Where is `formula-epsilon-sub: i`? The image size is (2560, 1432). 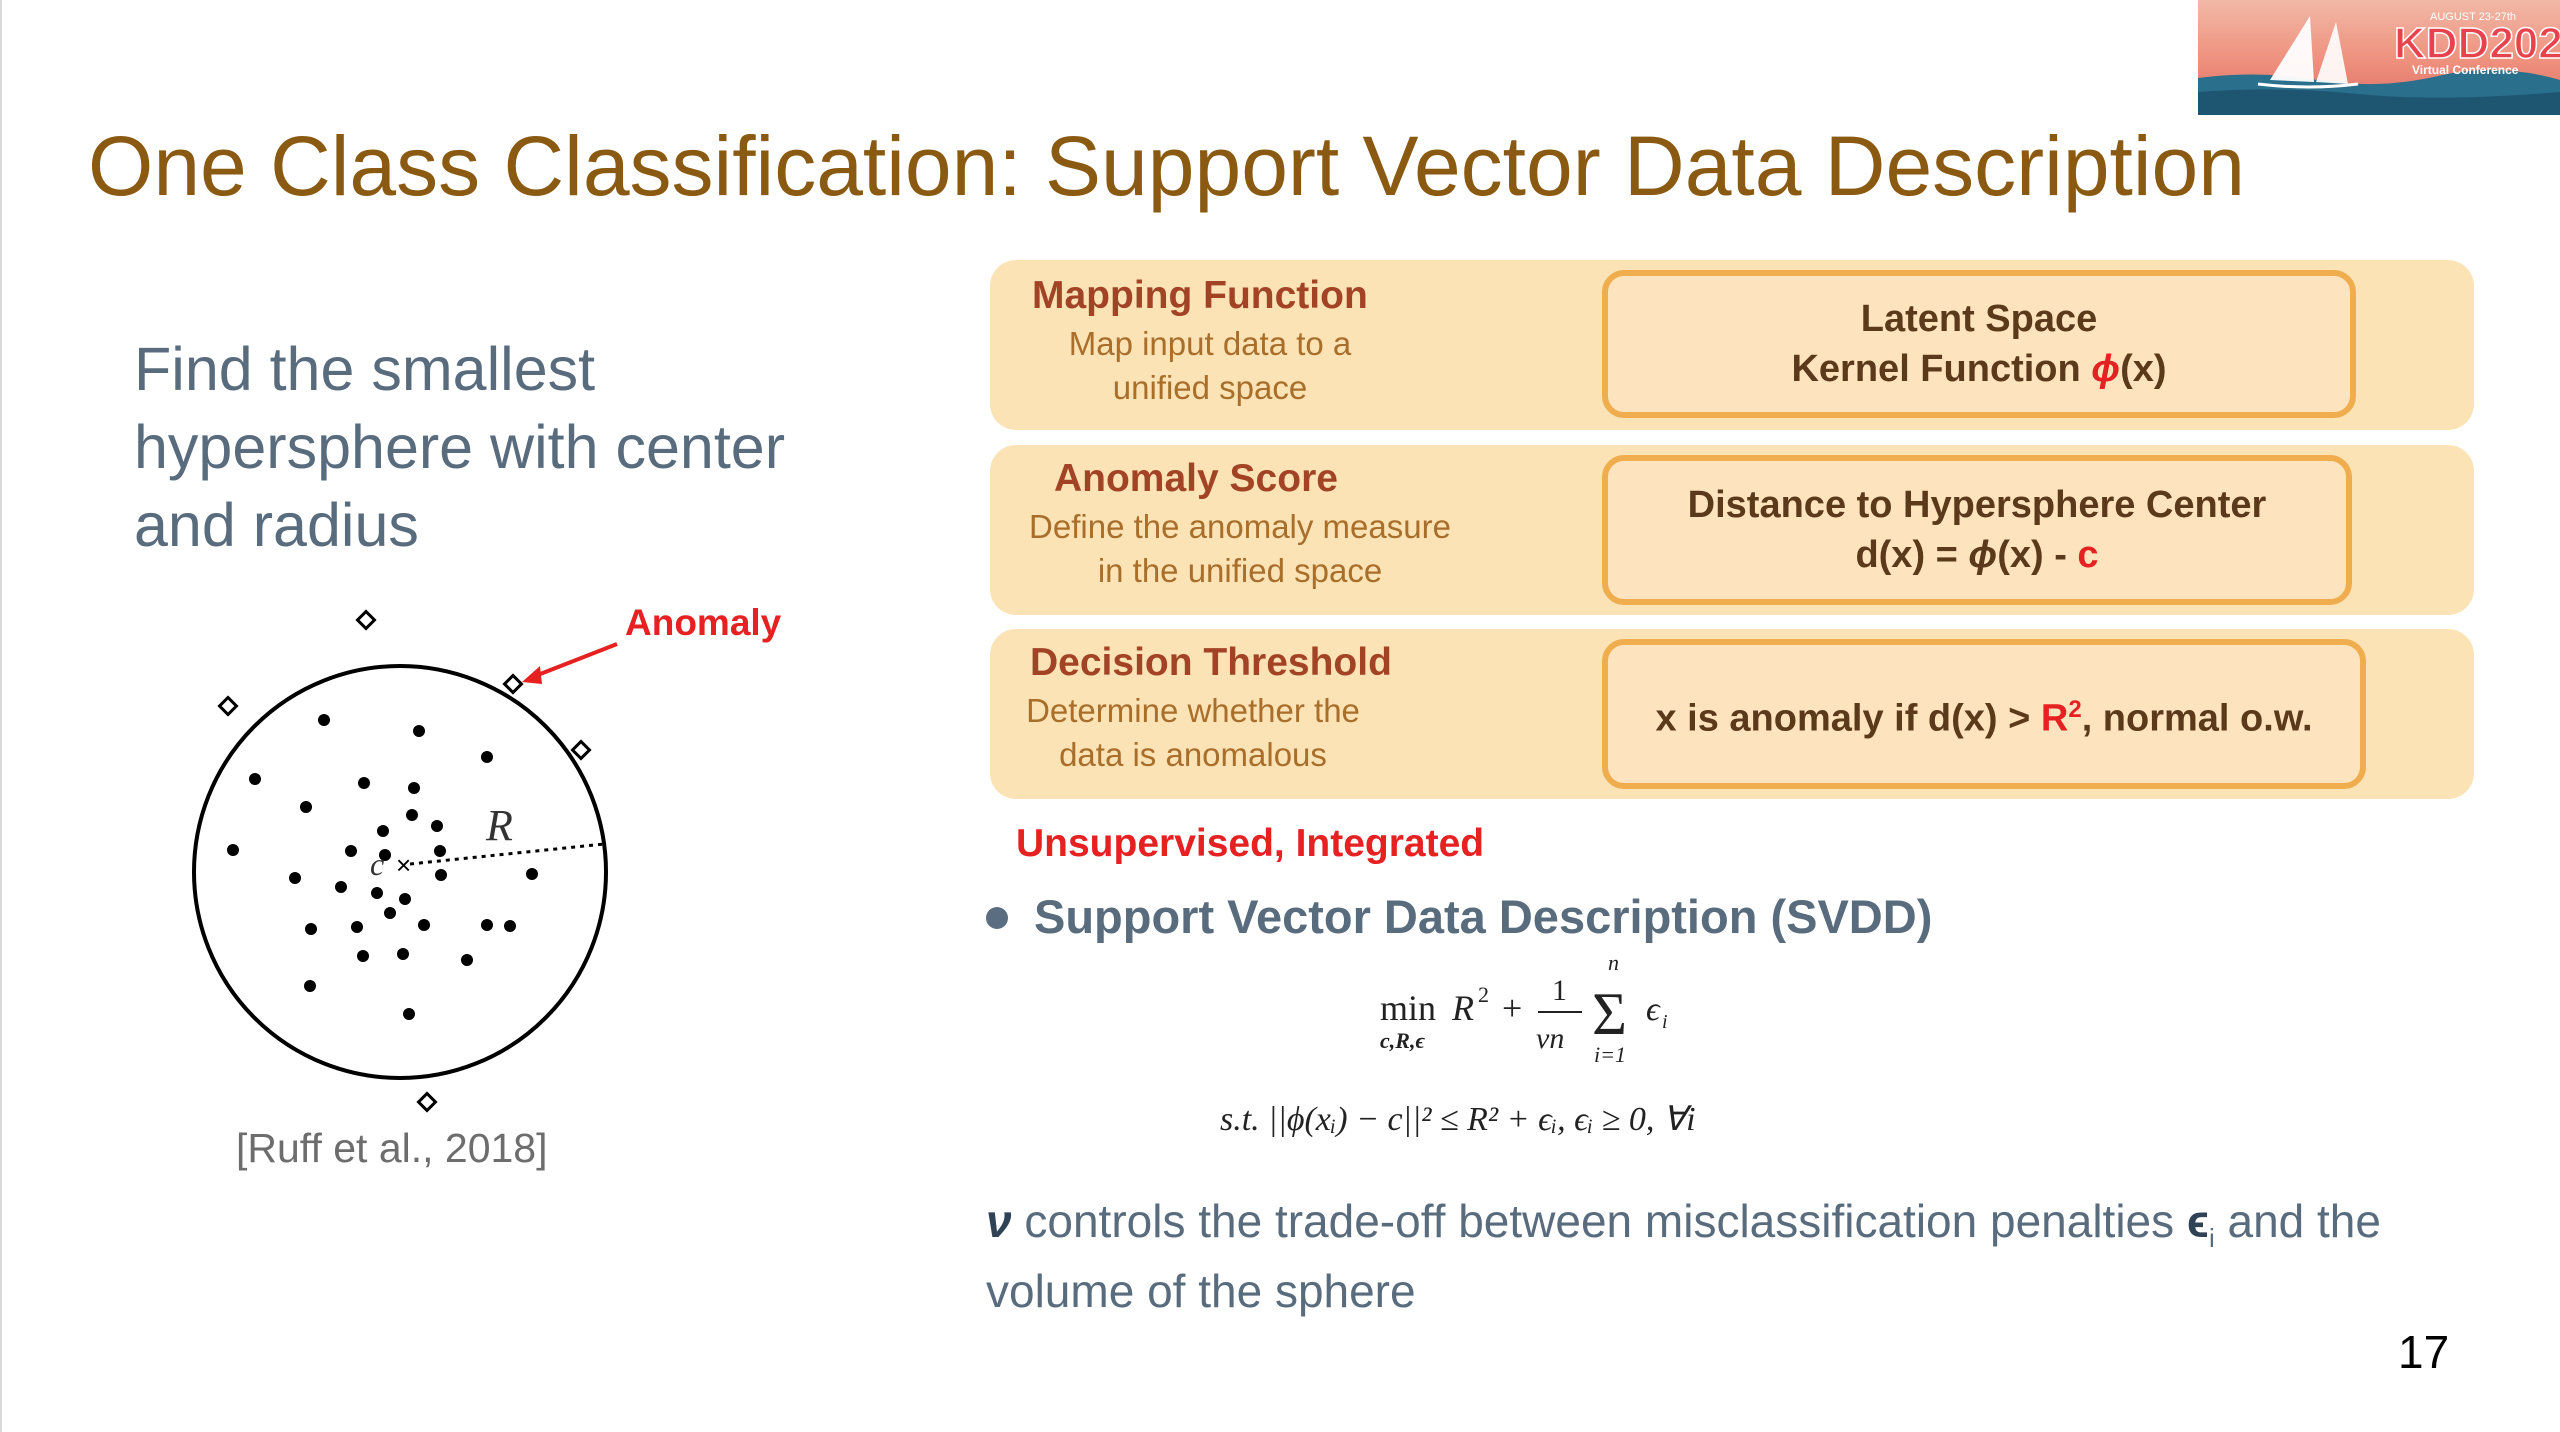 formula-epsilon-sub: i is located at coordinates (1665, 1022).